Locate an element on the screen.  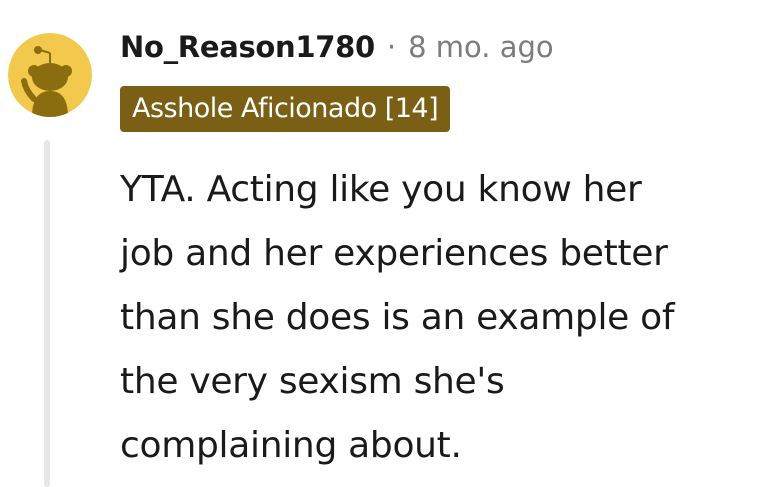
snoo-avatar-icon is located at coordinates (50, 75).